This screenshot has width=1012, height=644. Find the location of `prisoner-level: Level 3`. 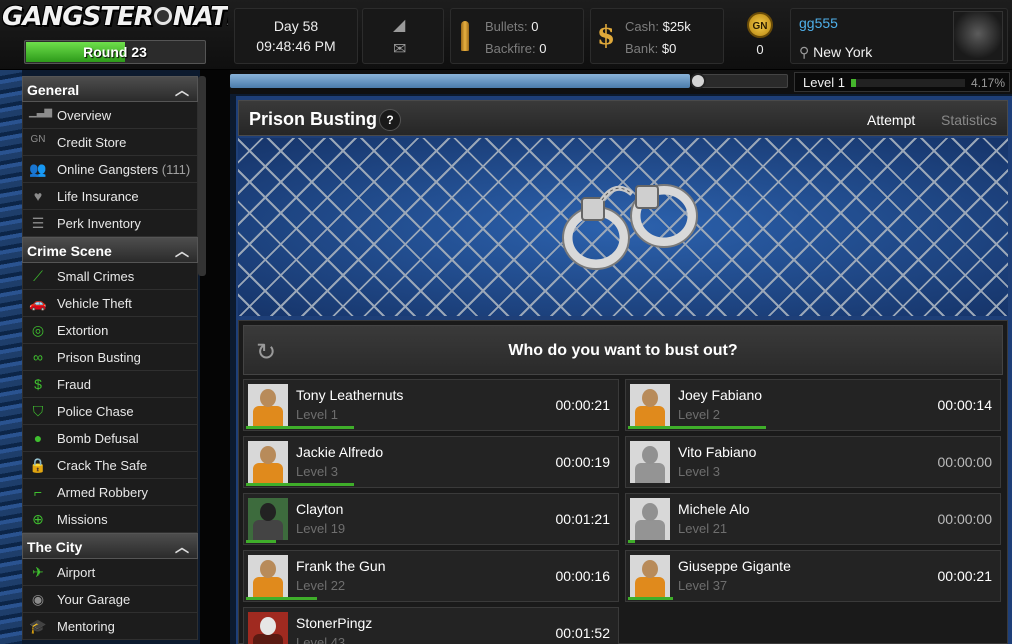

prisoner-level: Level 3 is located at coordinates (699, 471).